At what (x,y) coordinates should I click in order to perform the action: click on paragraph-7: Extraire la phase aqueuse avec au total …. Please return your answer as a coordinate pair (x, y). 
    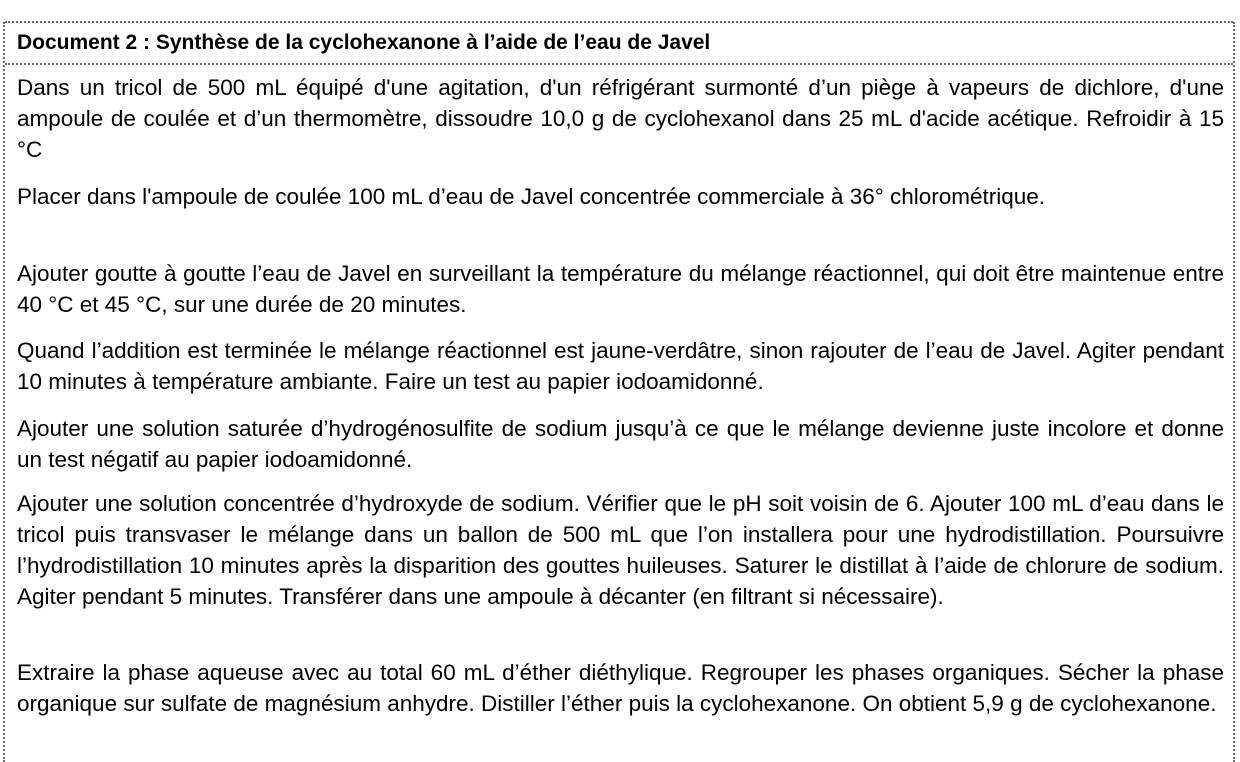
    Looking at the image, I should click on (620, 688).